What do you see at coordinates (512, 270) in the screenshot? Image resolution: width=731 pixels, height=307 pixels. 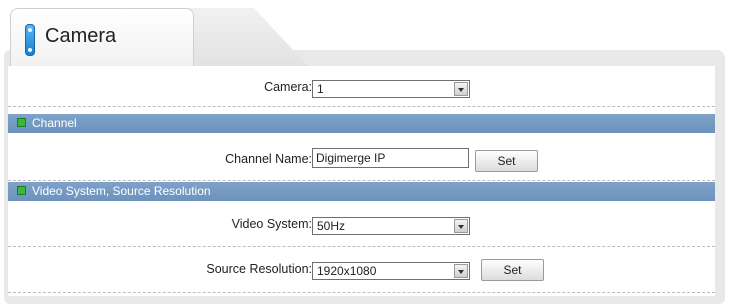 I see `source-resolution-set-button: Set` at bounding box center [512, 270].